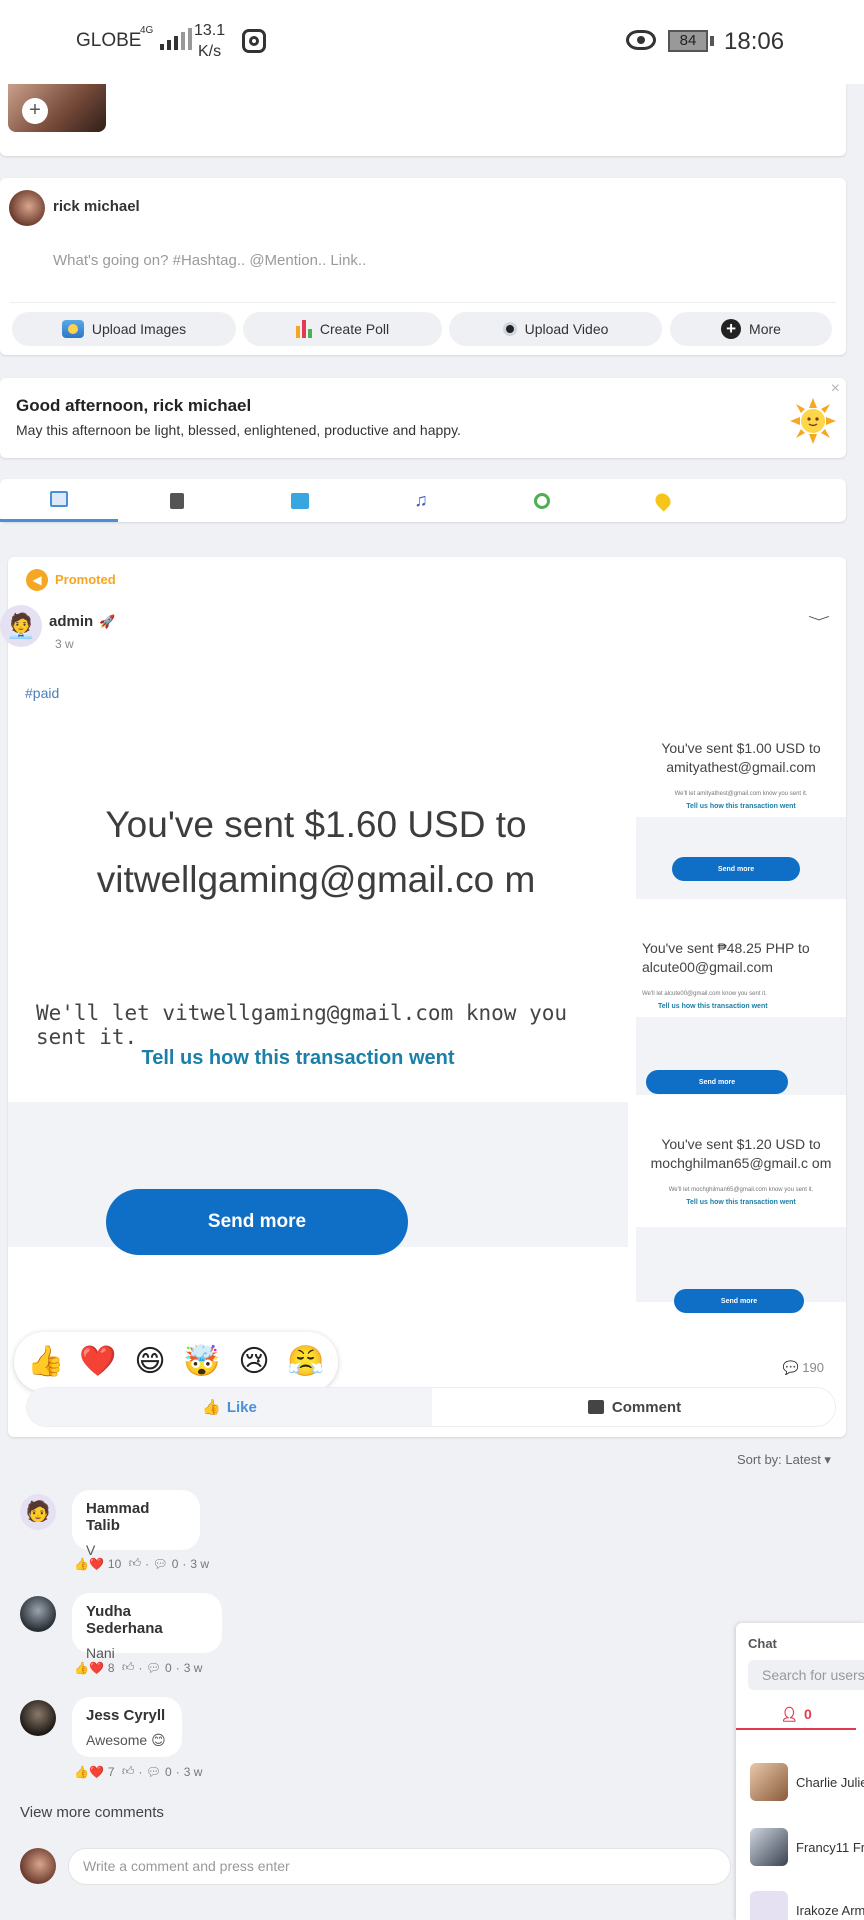  What do you see at coordinates (789, 1713) in the screenshot?
I see `user-icon: 👤︎` at bounding box center [789, 1713].